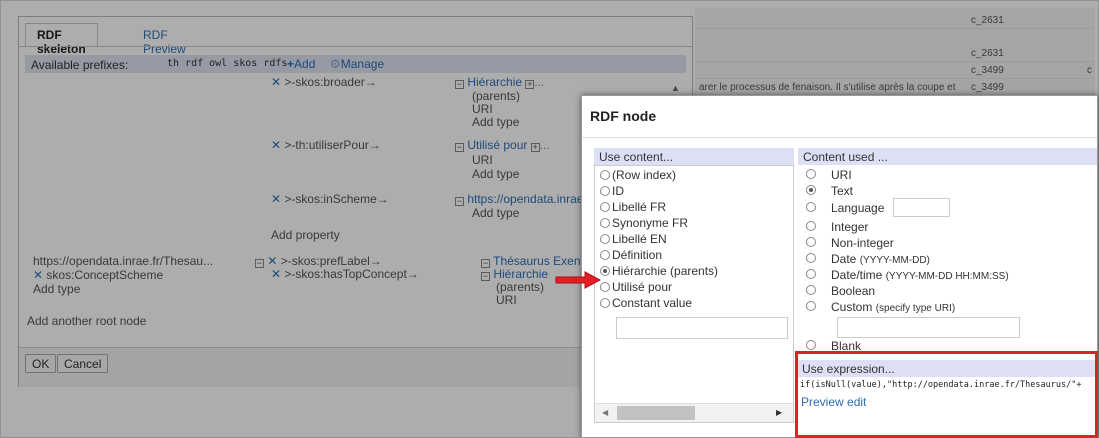  What do you see at coordinates (638, 175) in the screenshot?
I see `option-row-index: (Row index)` at bounding box center [638, 175].